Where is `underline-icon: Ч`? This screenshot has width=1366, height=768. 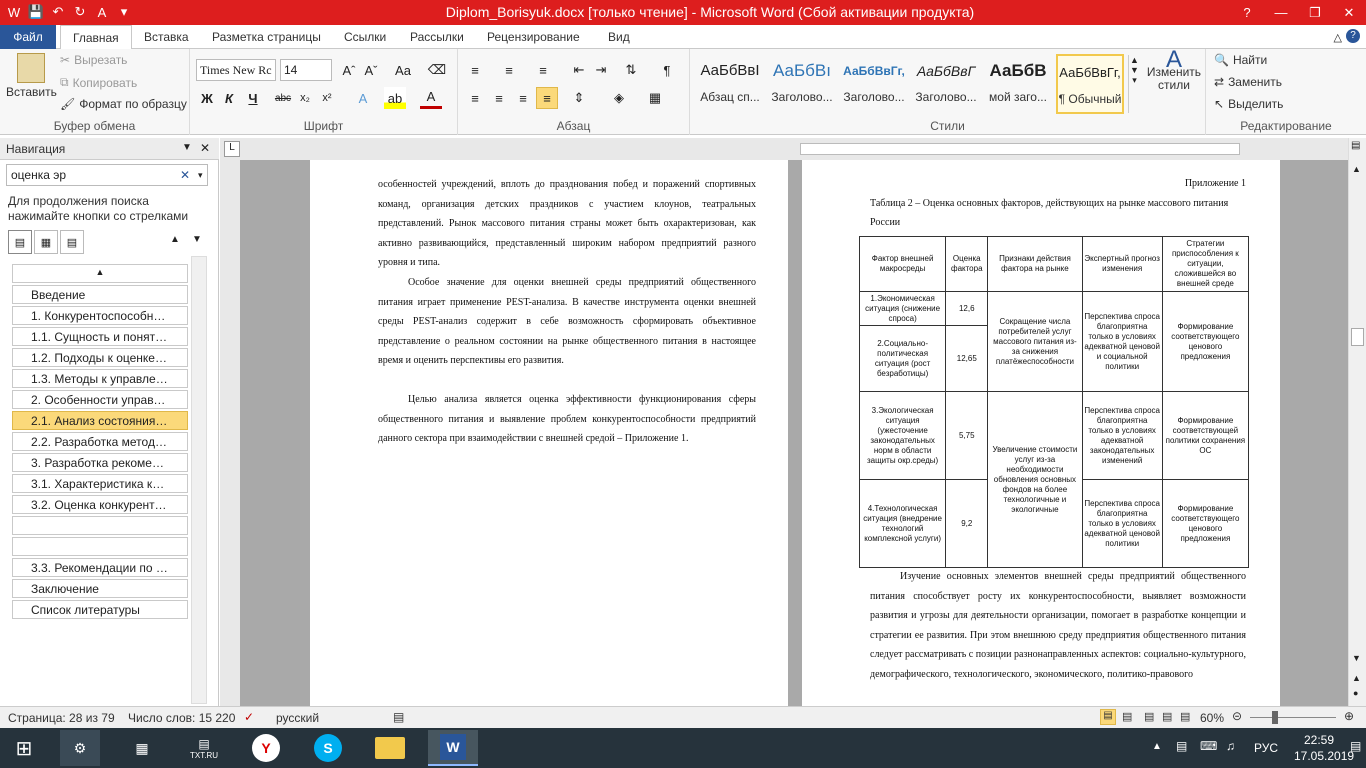
underline-icon: Ч is located at coordinates (253, 98).